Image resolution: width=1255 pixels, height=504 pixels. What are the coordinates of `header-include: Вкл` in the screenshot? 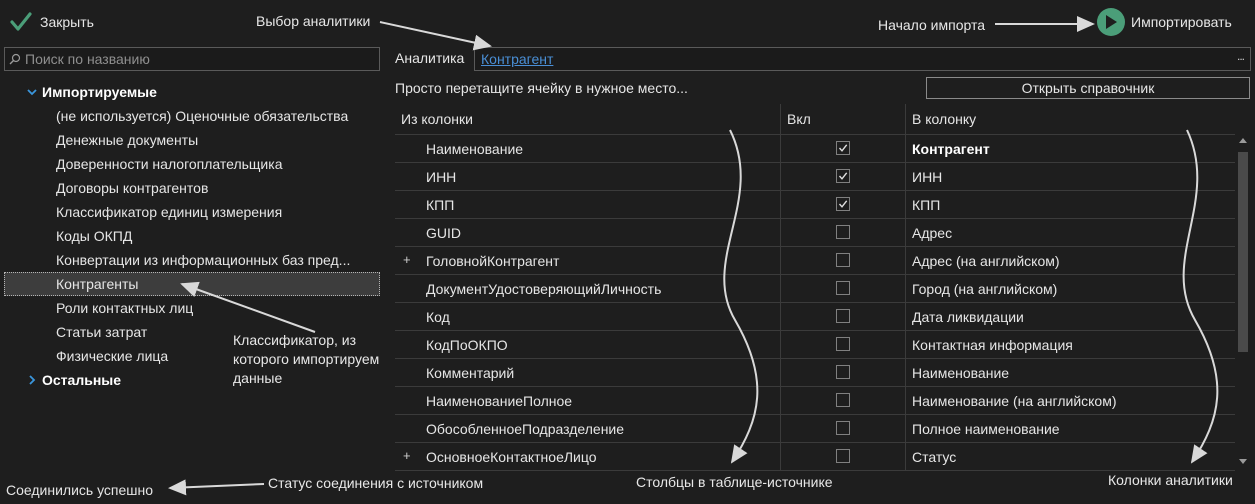 It's located at (799, 119).